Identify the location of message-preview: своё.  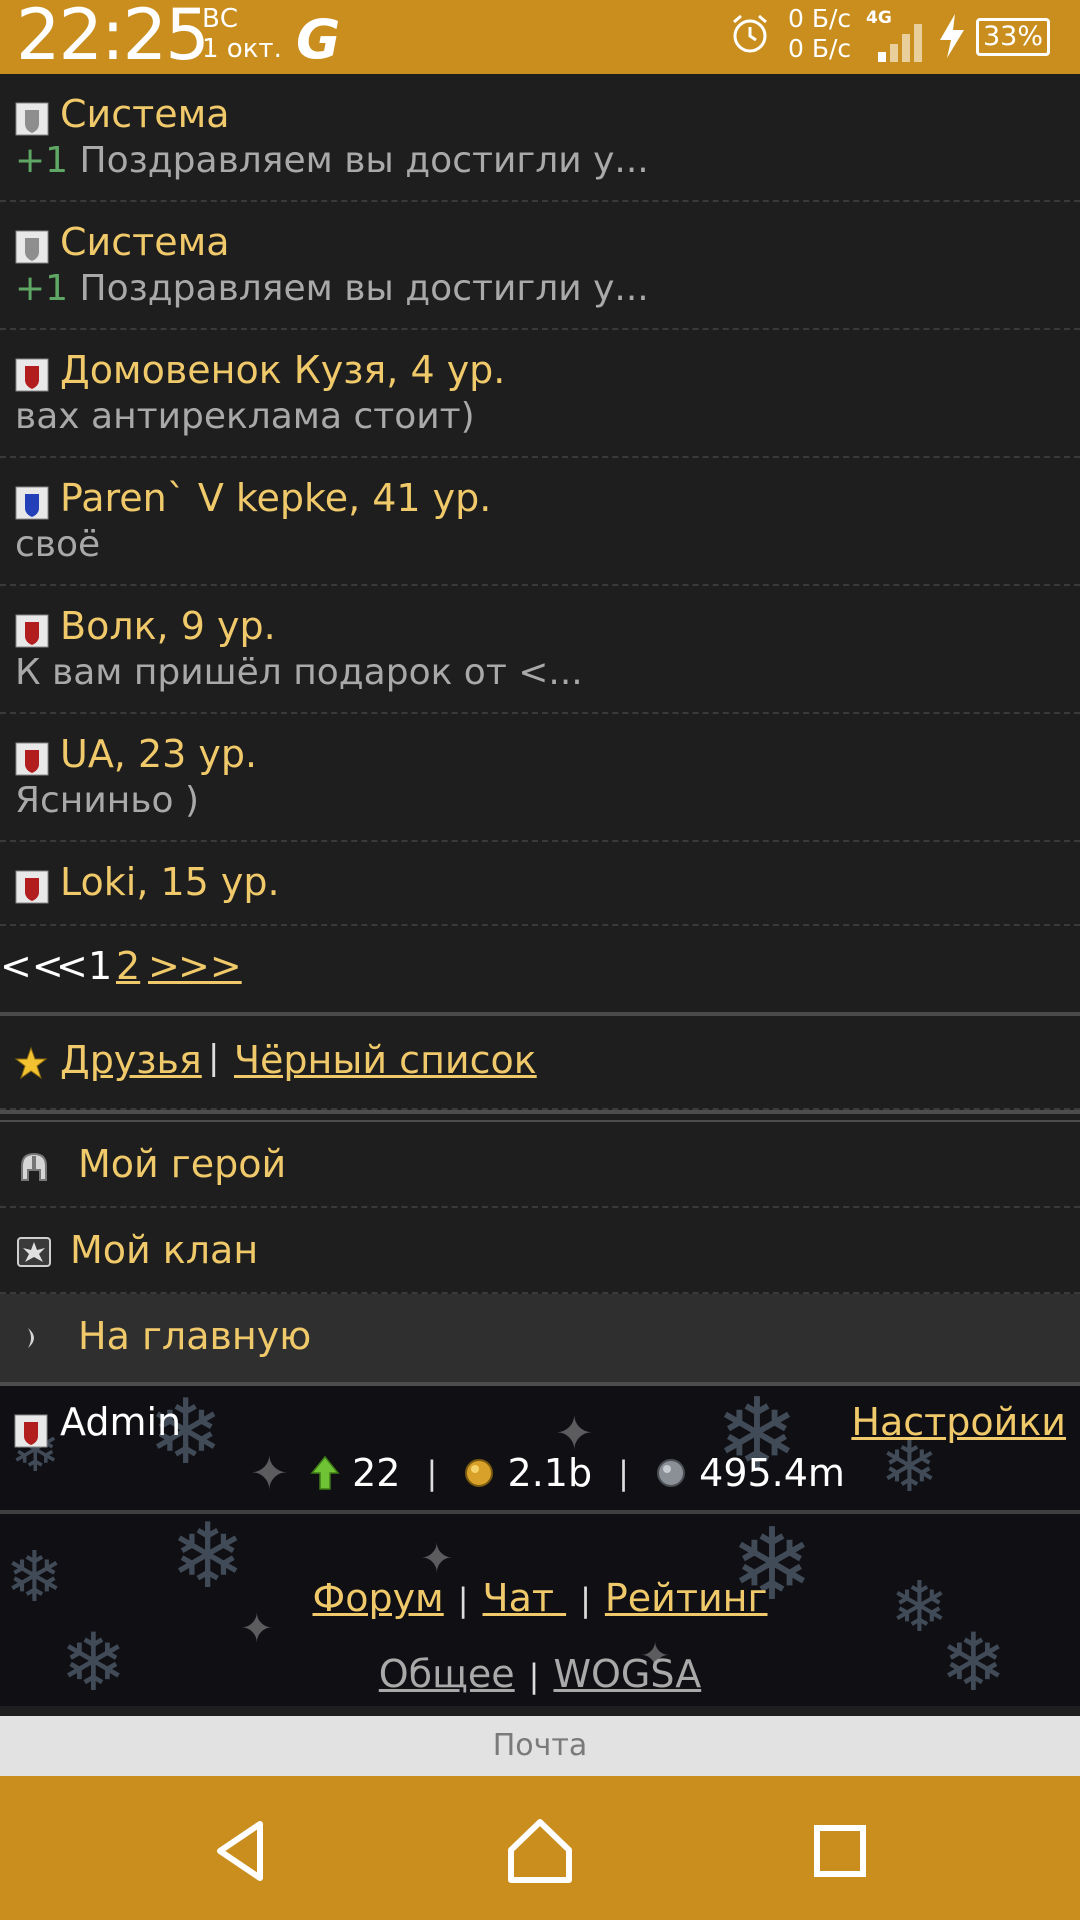
(57, 544).